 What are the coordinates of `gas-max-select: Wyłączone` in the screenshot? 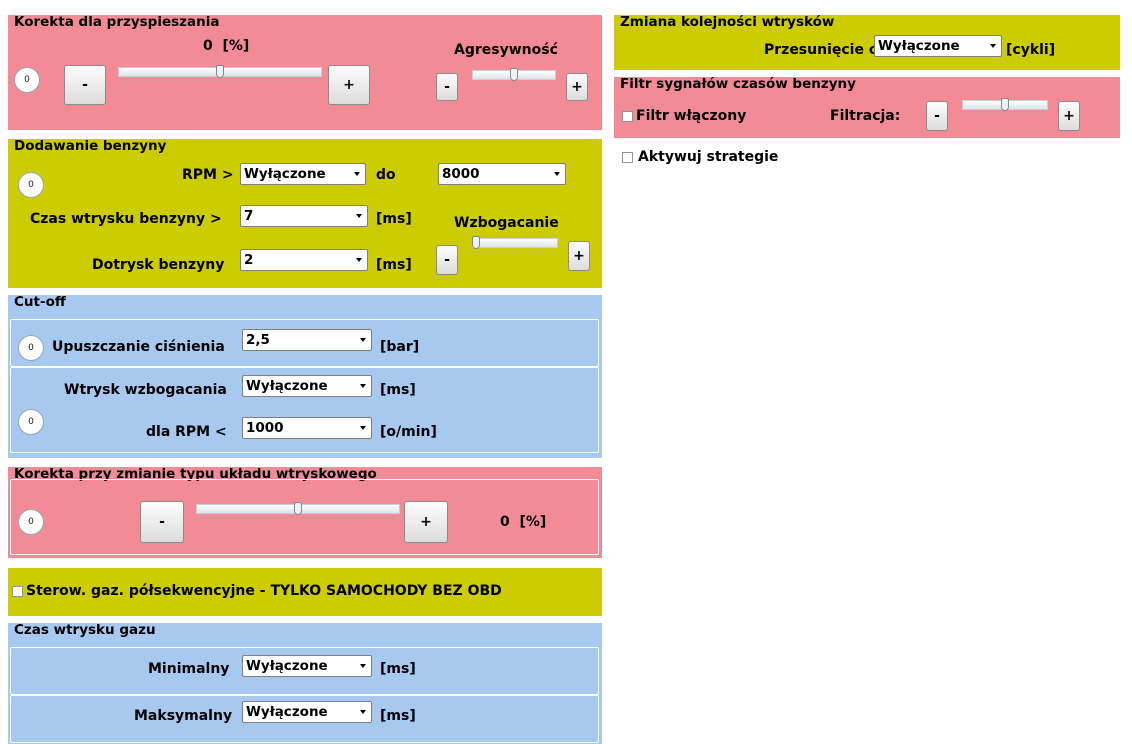 It's located at (307, 712).